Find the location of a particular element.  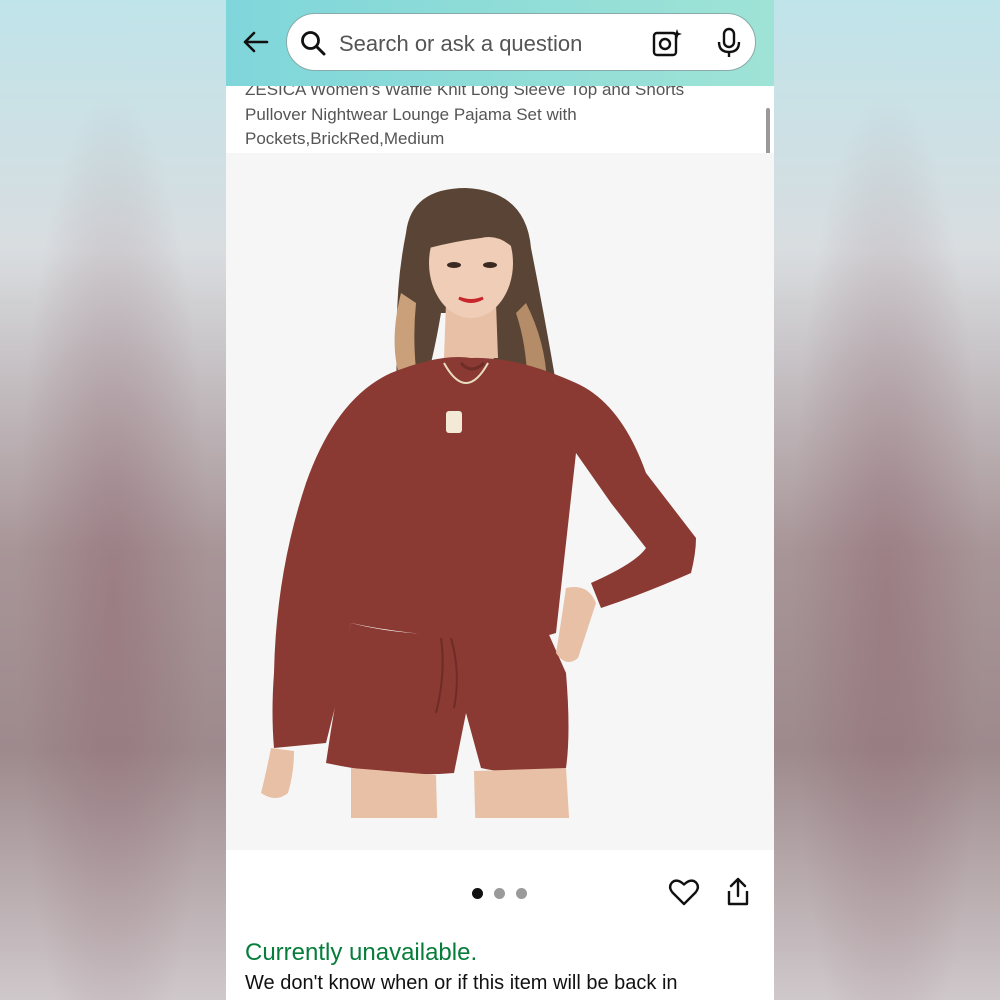

search-icon is located at coordinates (313, 43).